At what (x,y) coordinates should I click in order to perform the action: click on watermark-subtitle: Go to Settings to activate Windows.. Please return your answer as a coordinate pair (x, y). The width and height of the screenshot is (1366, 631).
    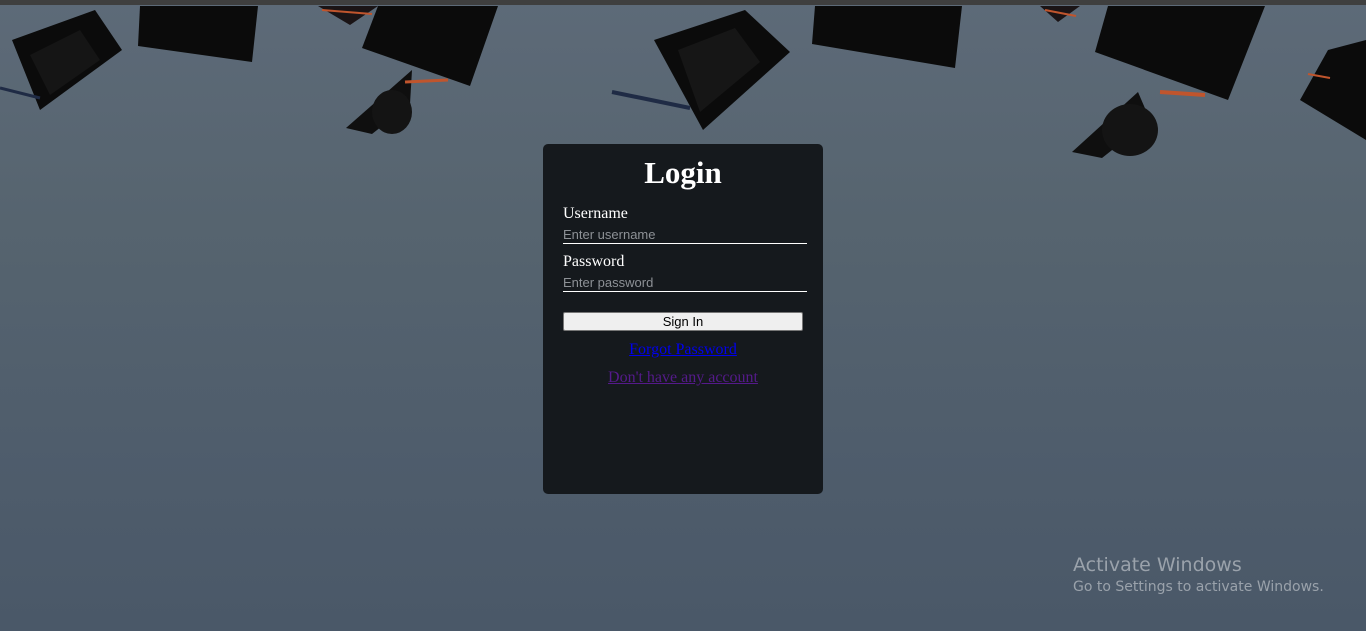
    Looking at the image, I should click on (1198, 587).